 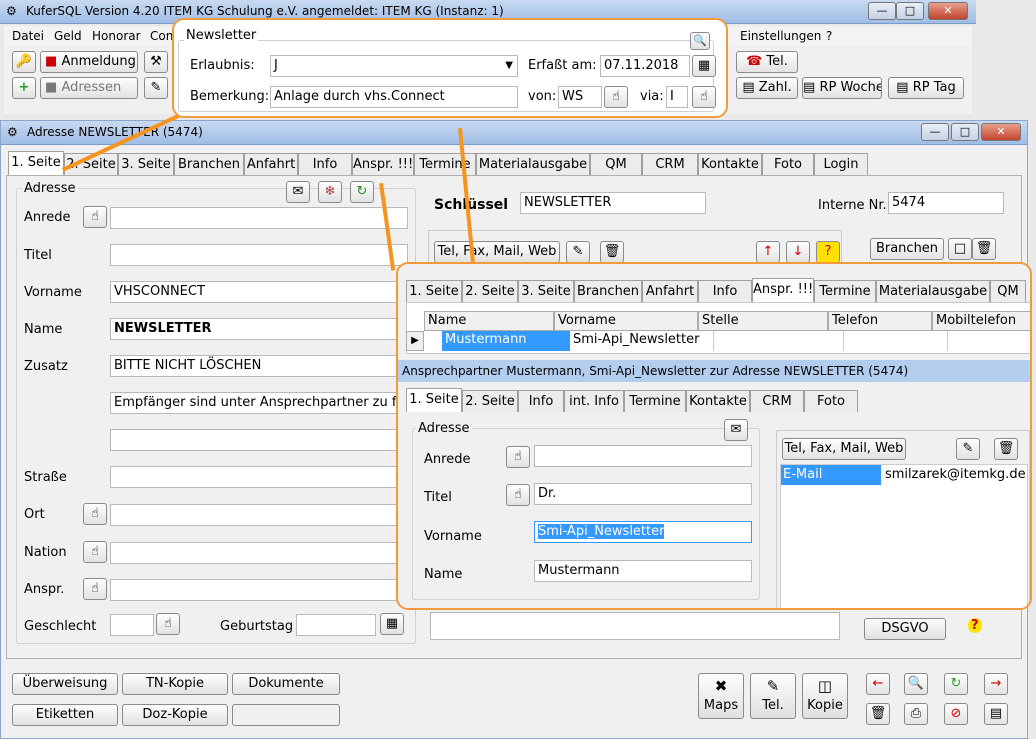 I want to click on subtab-kontakte: Kontakte, so click(x=718, y=401).